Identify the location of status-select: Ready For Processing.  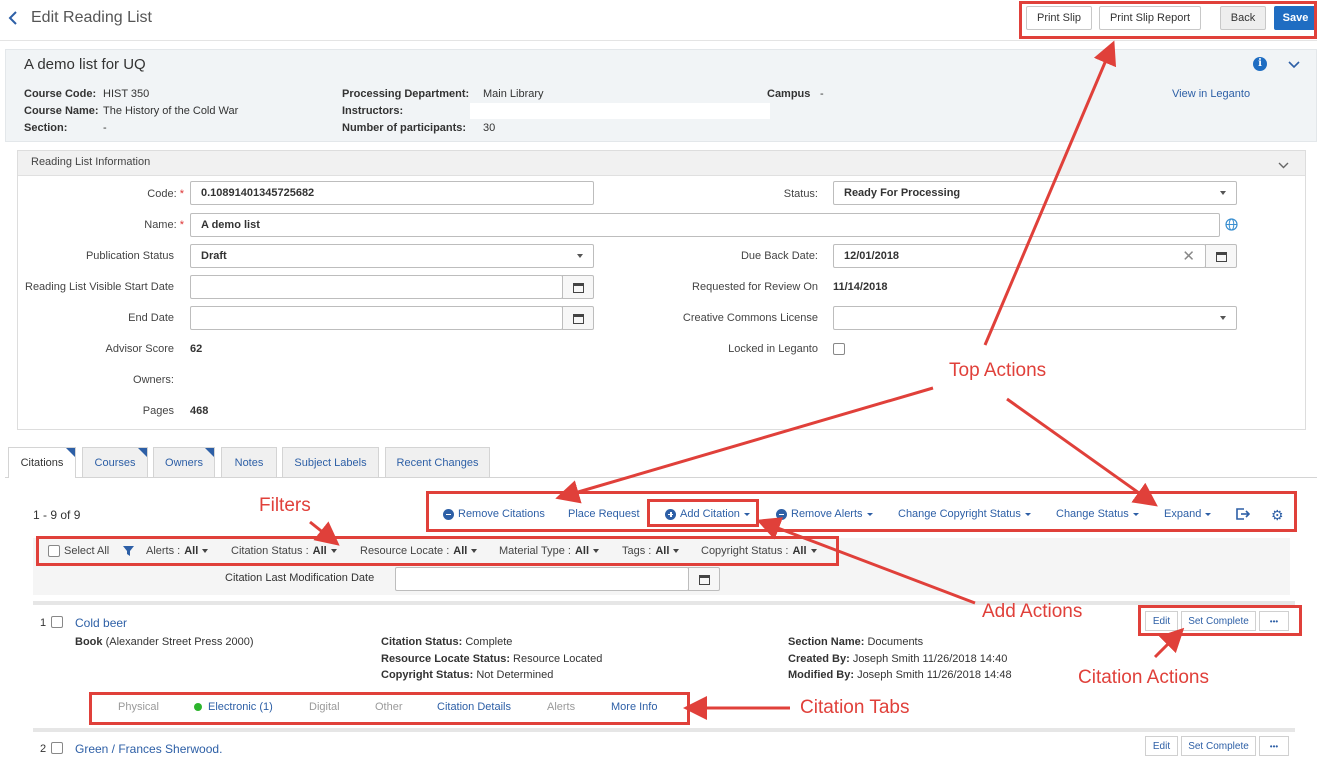
(1035, 193).